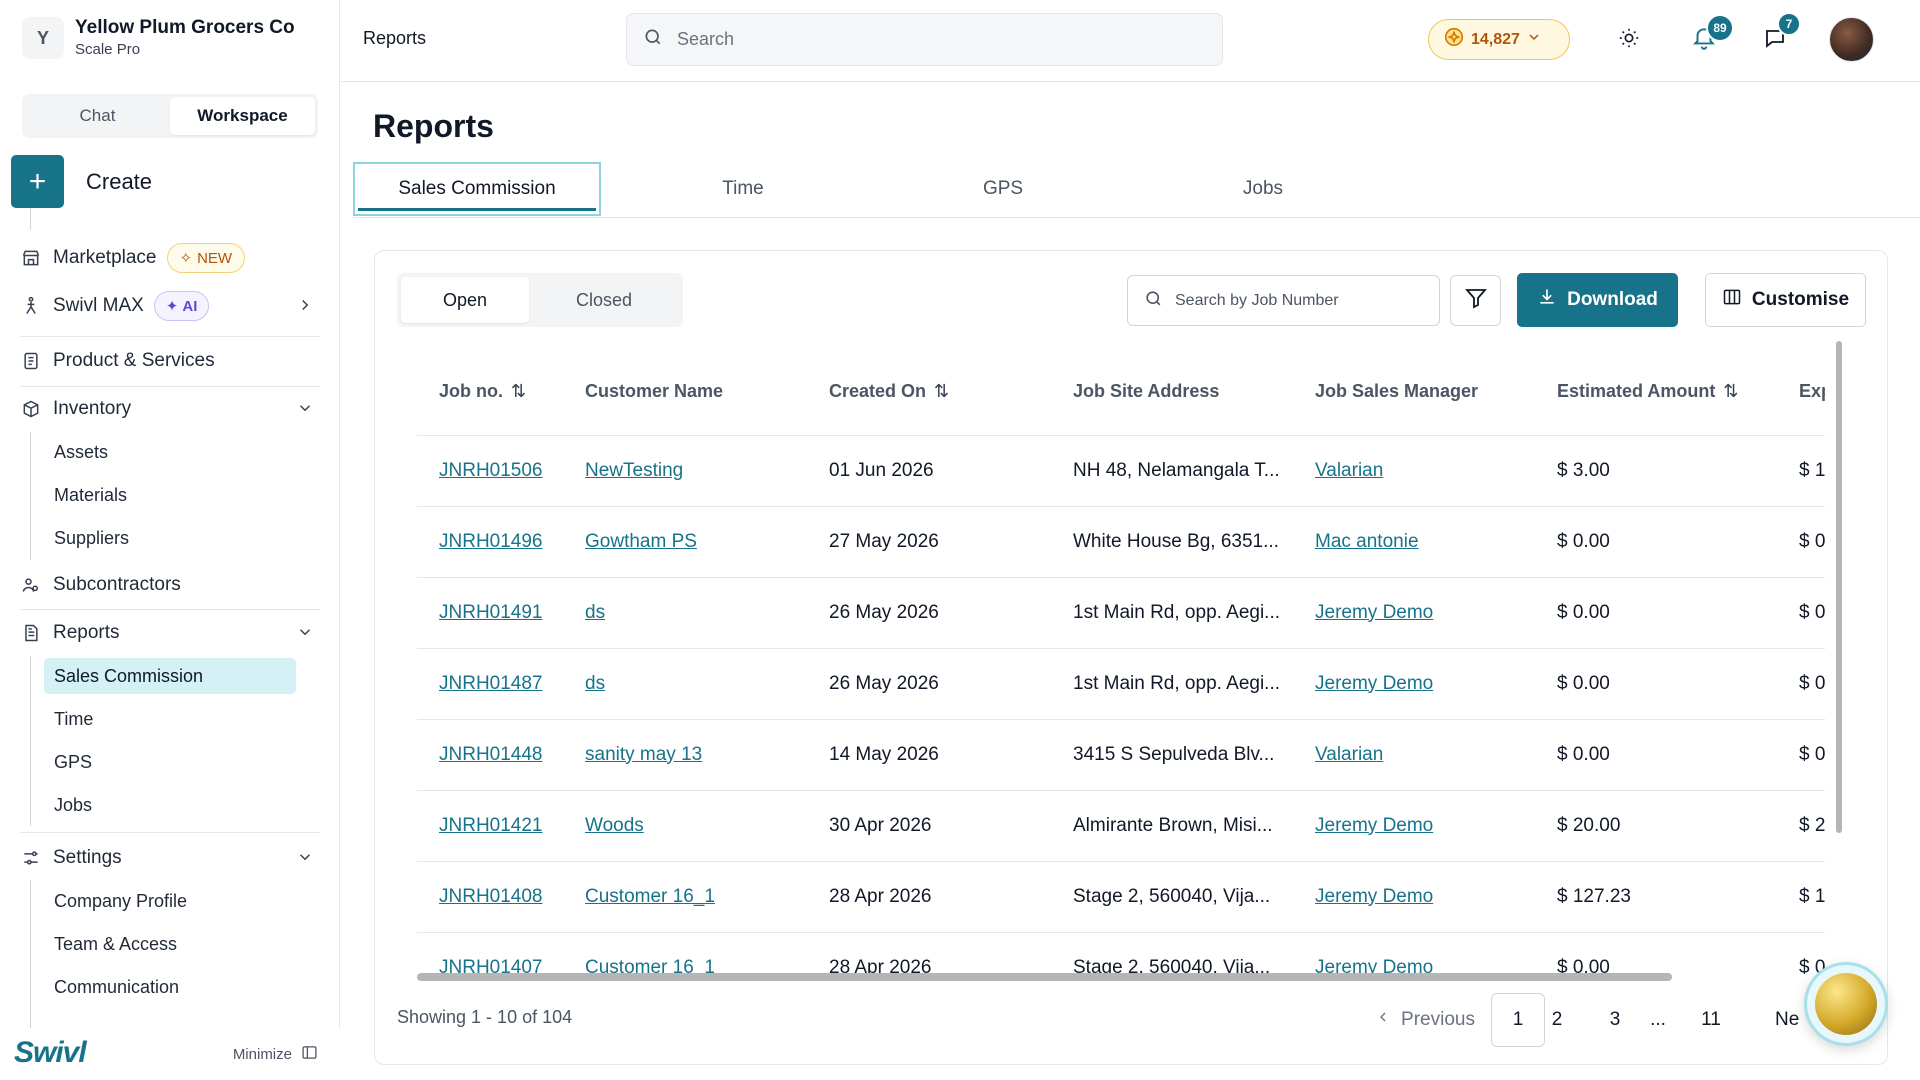 The image size is (1920, 1080). I want to click on sidebar-item-products: Product & Services, so click(170, 361).